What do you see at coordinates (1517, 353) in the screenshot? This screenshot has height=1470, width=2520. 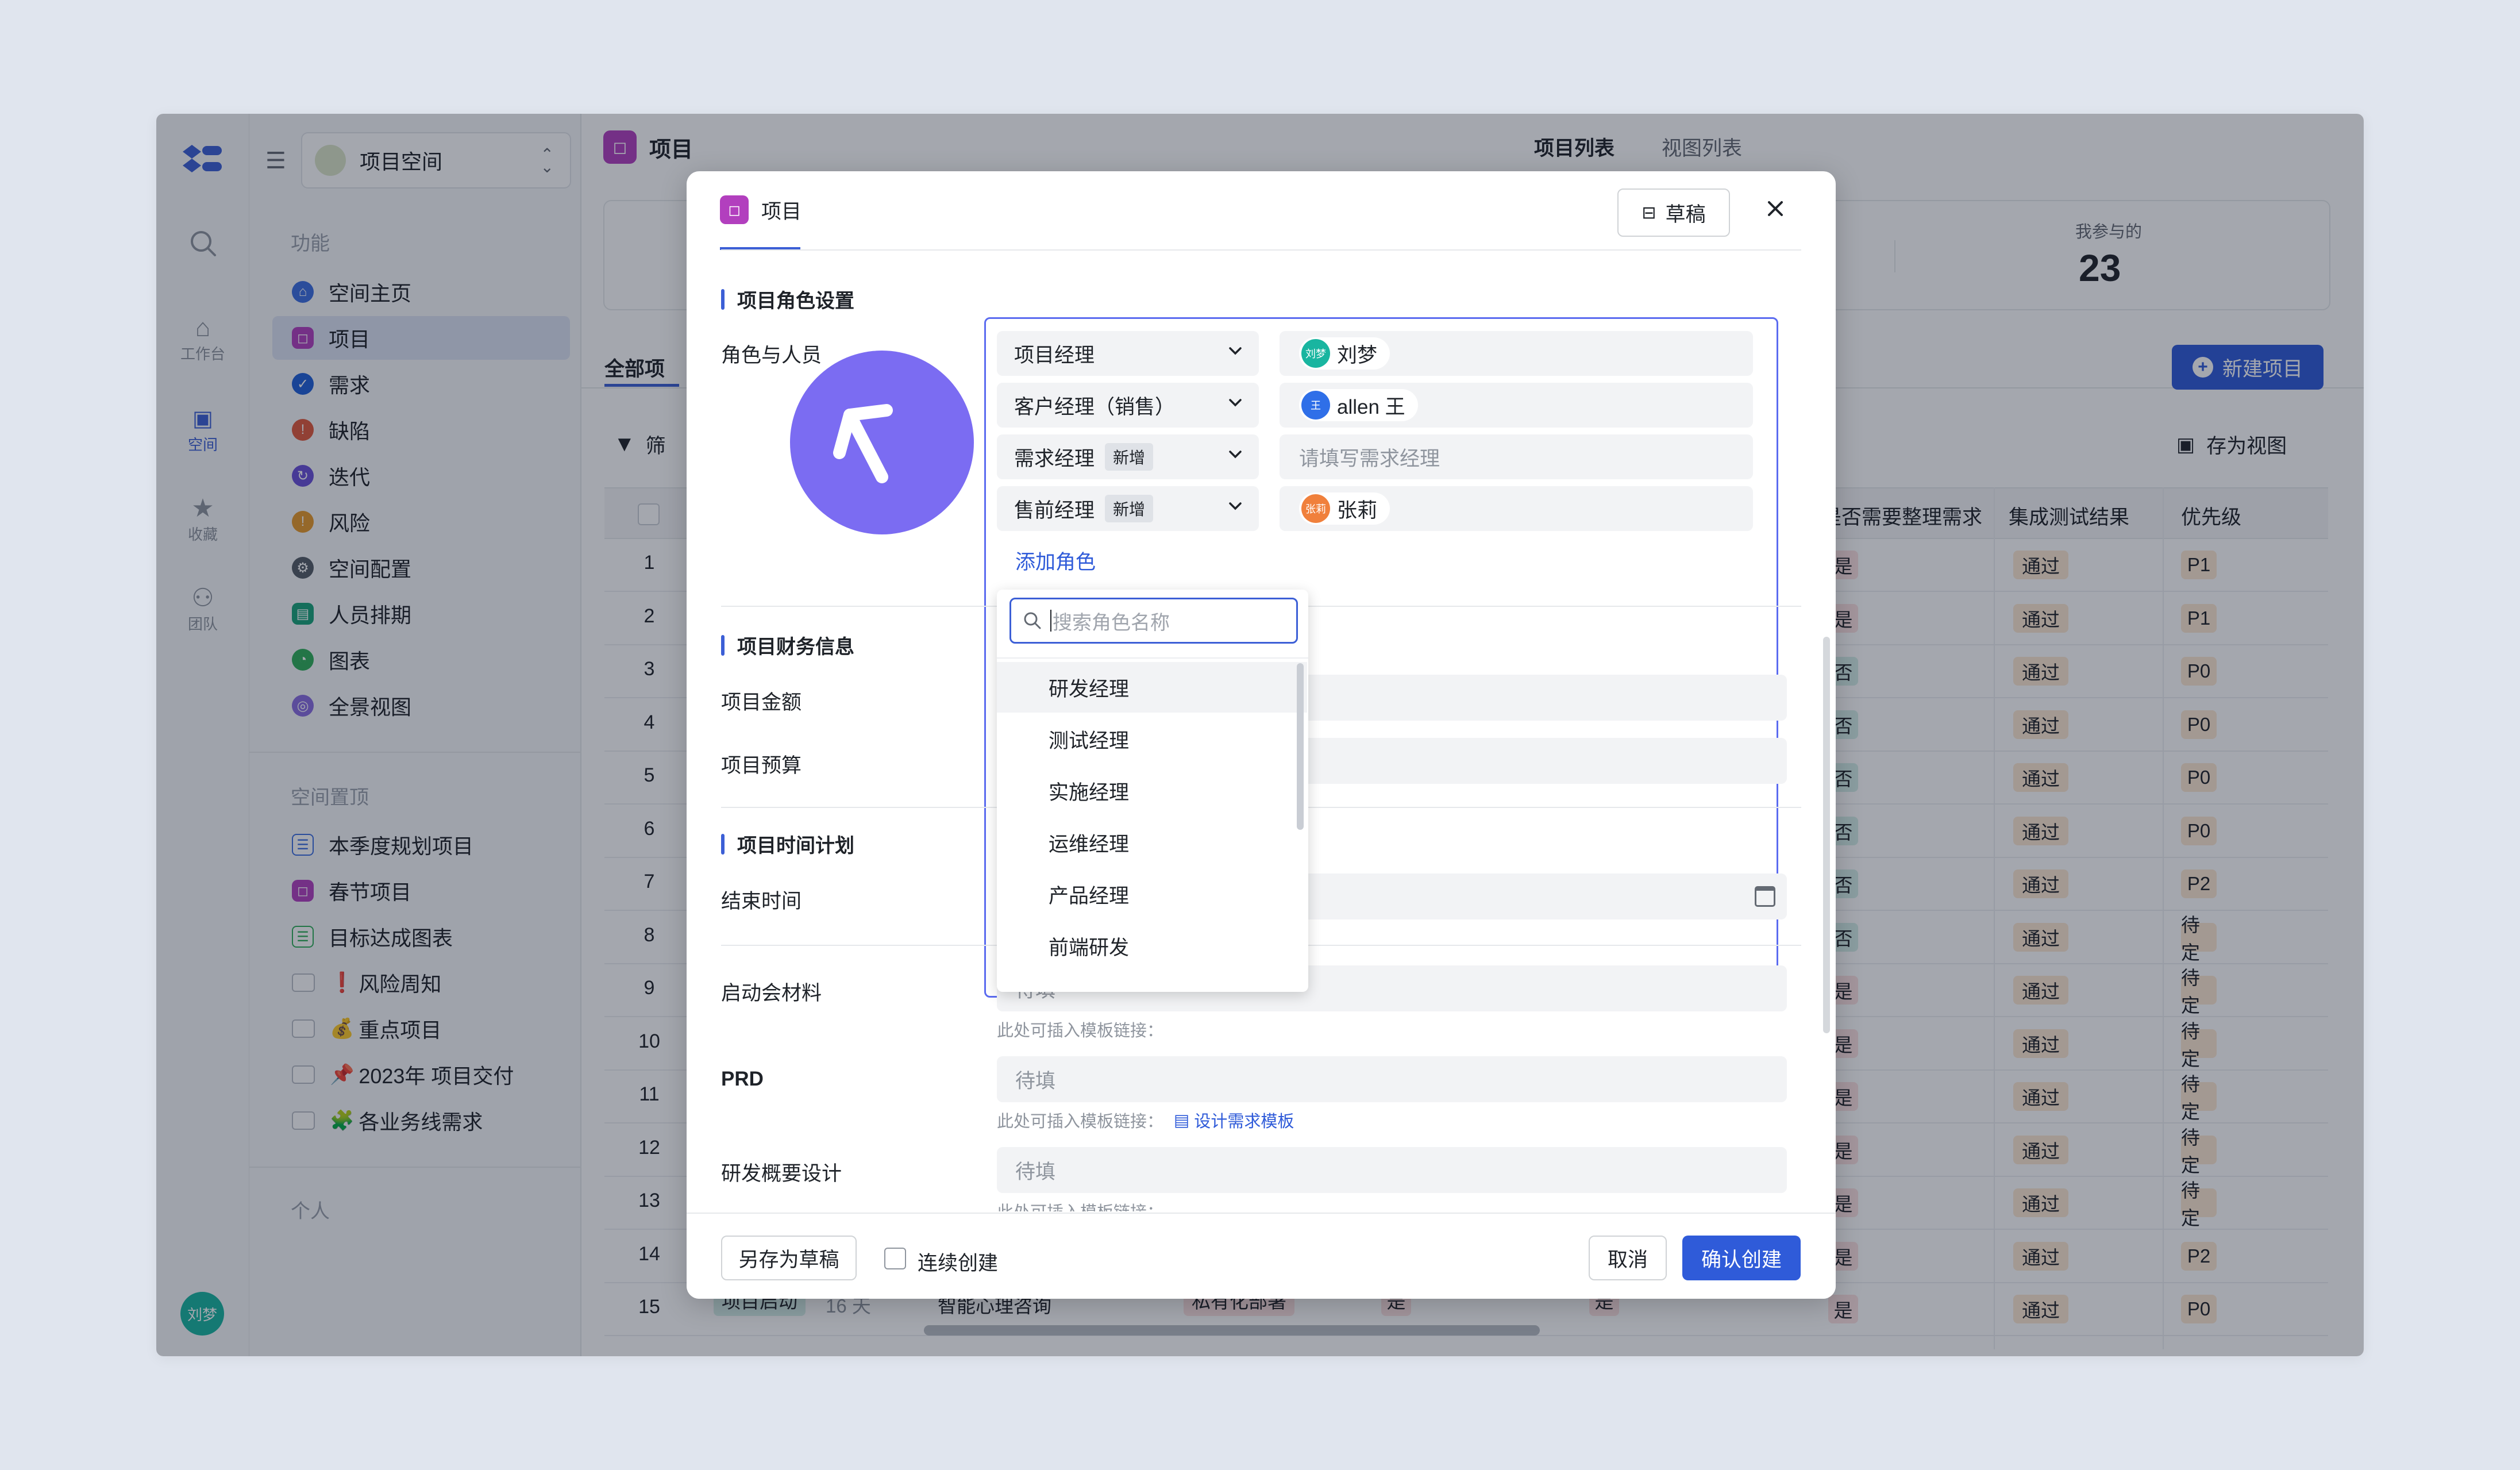 I see `role-person-project-manager: 刘梦 刘梦` at bounding box center [1517, 353].